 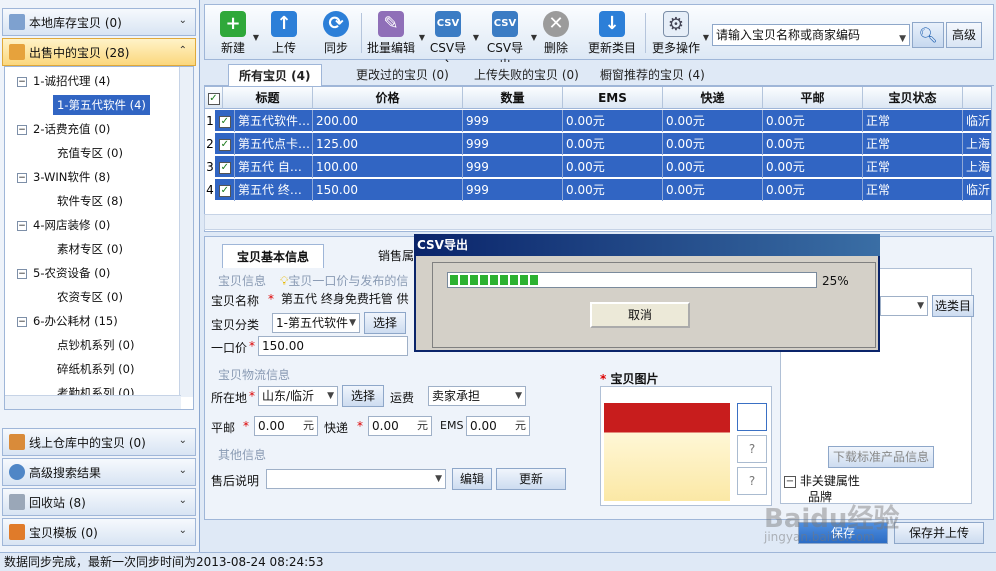 I want to click on column-header: 宝贝状态, so click(x=913, y=98).